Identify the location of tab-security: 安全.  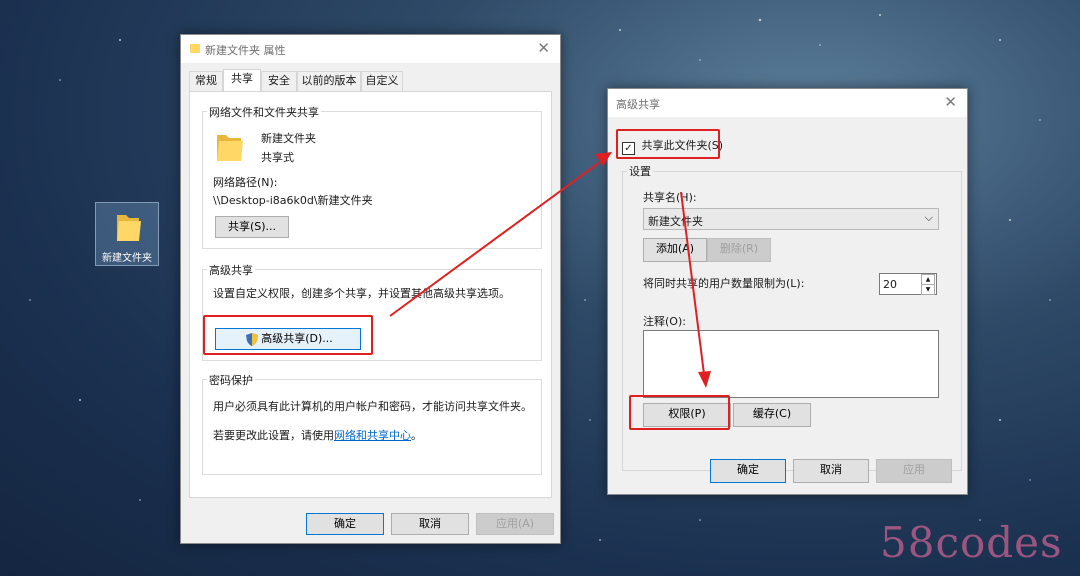
(279, 81).